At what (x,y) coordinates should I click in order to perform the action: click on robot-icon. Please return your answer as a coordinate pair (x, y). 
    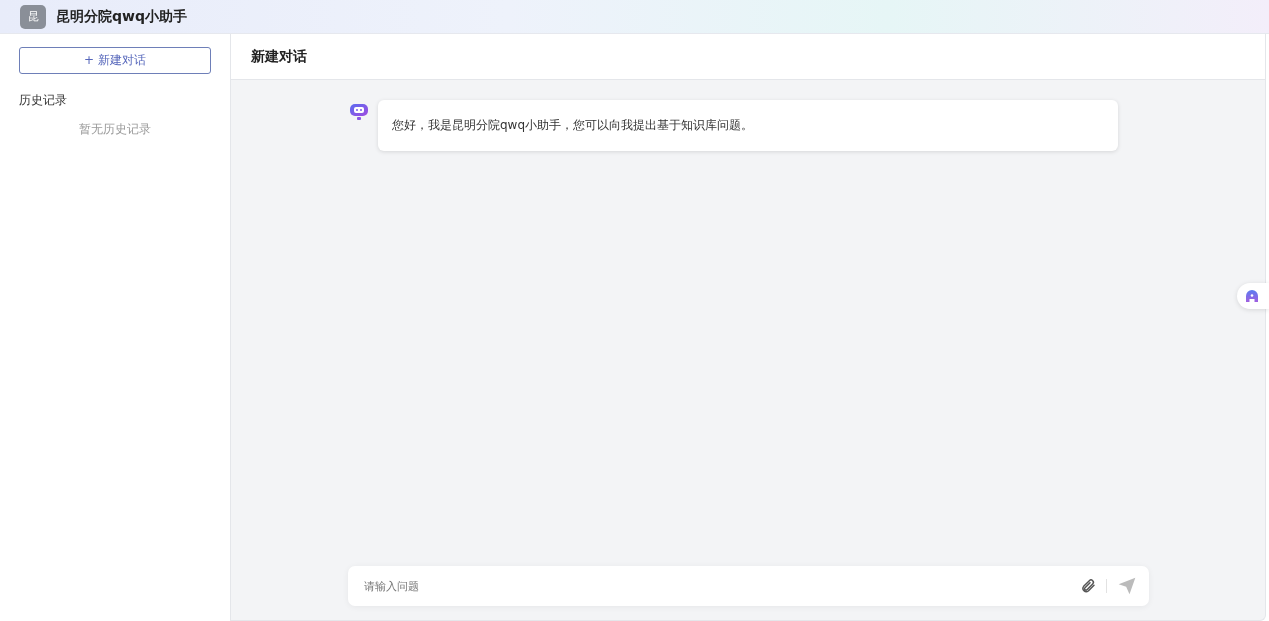
    Looking at the image, I should click on (359, 112).